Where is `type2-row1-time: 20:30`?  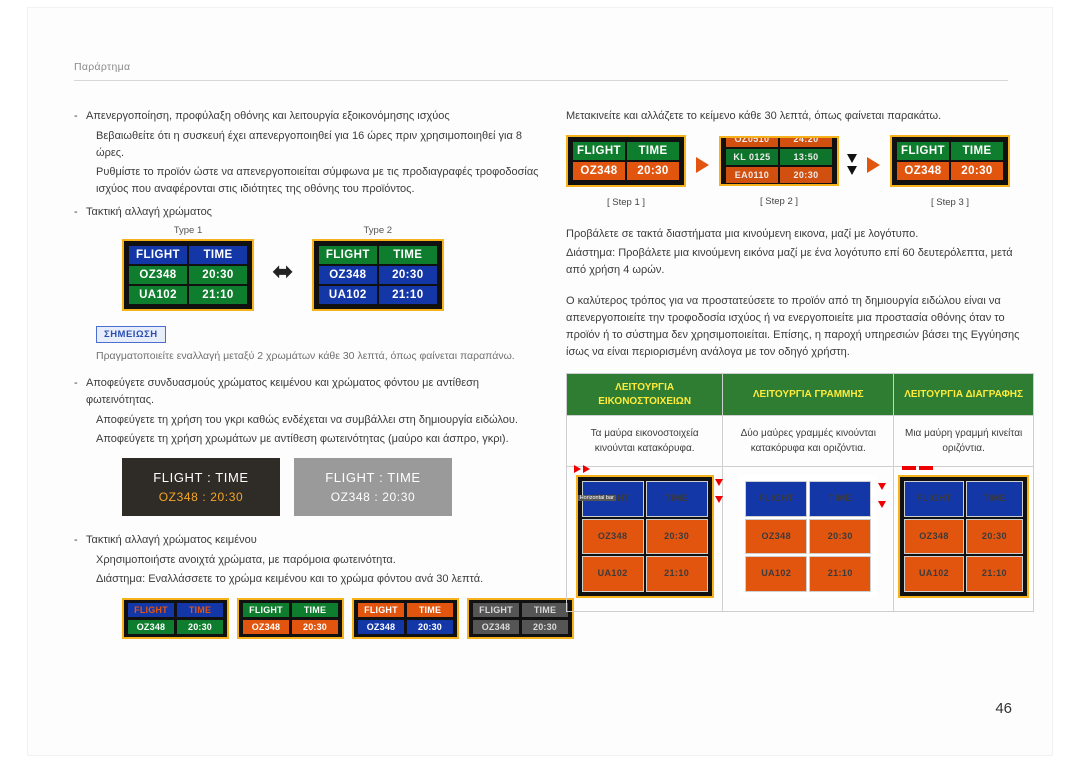
type2-row1-time: 20:30 is located at coordinates (407, 275).